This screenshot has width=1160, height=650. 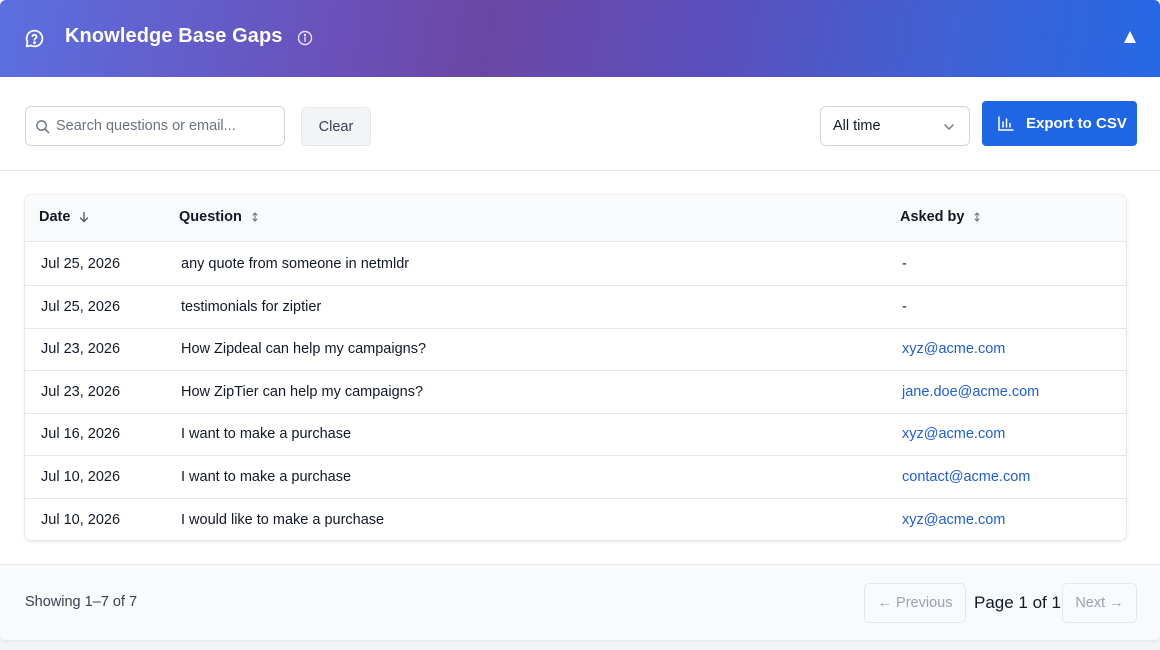 I want to click on email-link: contact@acme.com, so click(x=966, y=477).